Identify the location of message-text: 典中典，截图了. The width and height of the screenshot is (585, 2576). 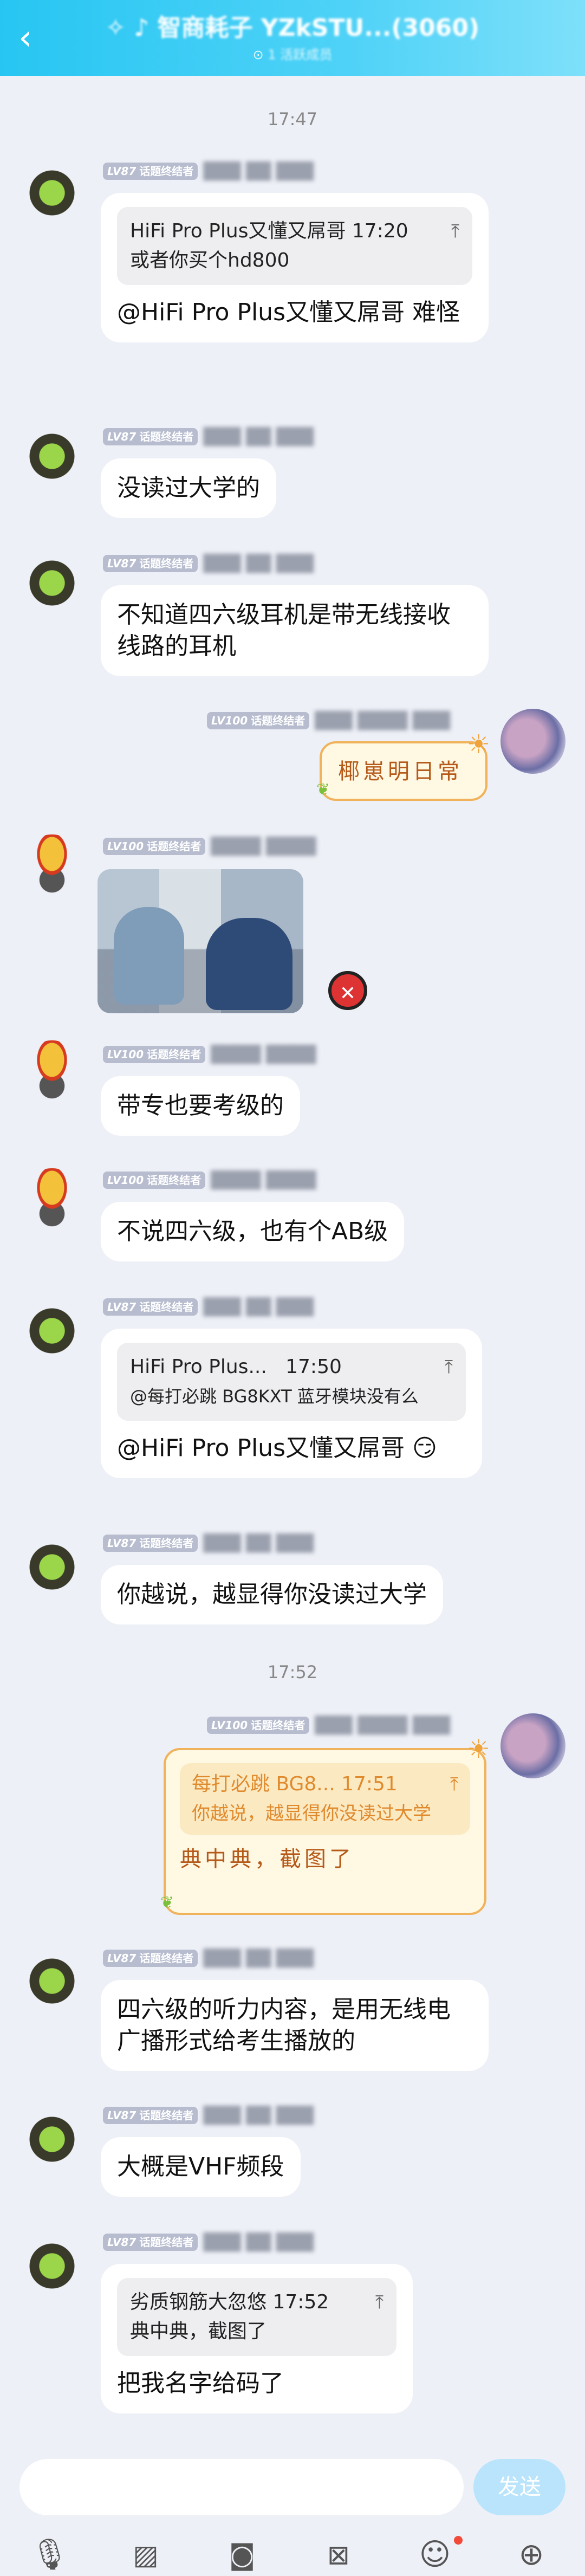
(267, 1859).